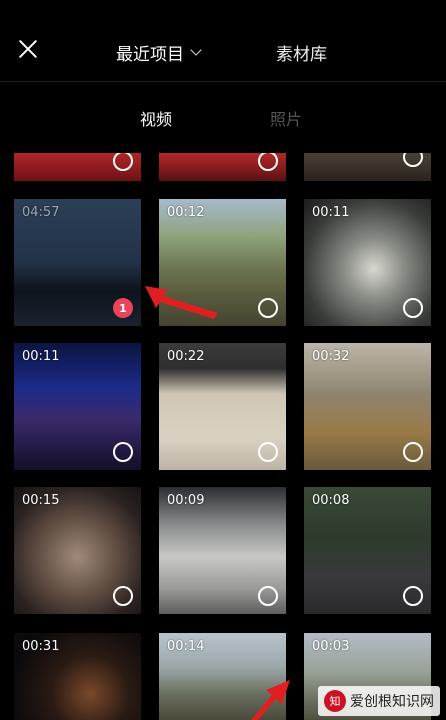 The image size is (446, 720). I want to click on recent-projects-dropdown: 最近项目, so click(159, 52).